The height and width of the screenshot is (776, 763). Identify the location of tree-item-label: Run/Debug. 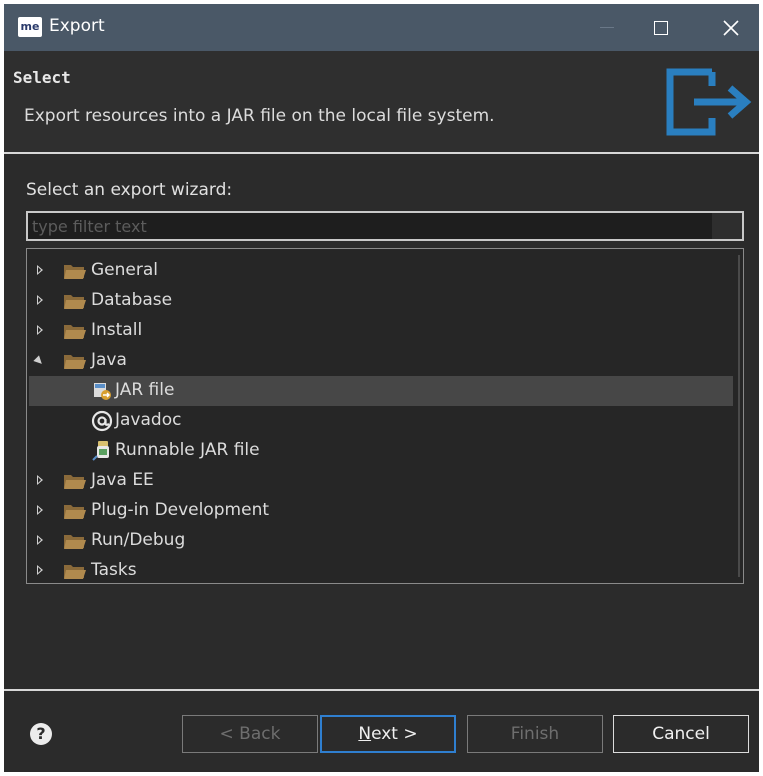
(138, 540).